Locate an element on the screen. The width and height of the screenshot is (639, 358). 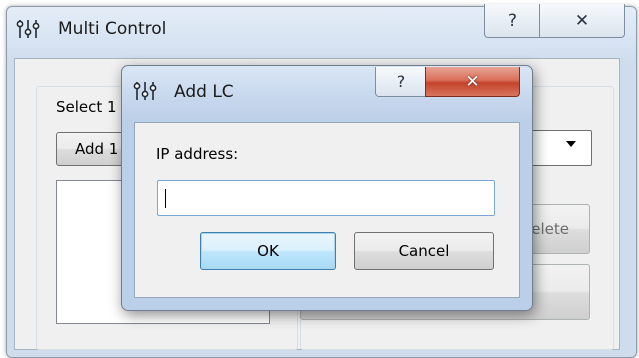
dialog-close-button: ✕ is located at coordinates (472, 82).